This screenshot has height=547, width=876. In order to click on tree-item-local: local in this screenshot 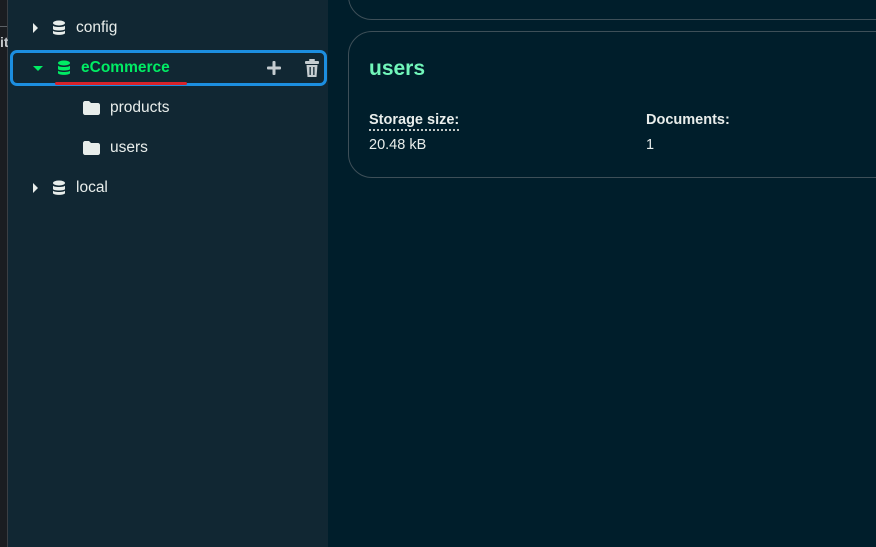, I will do `click(168, 188)`.